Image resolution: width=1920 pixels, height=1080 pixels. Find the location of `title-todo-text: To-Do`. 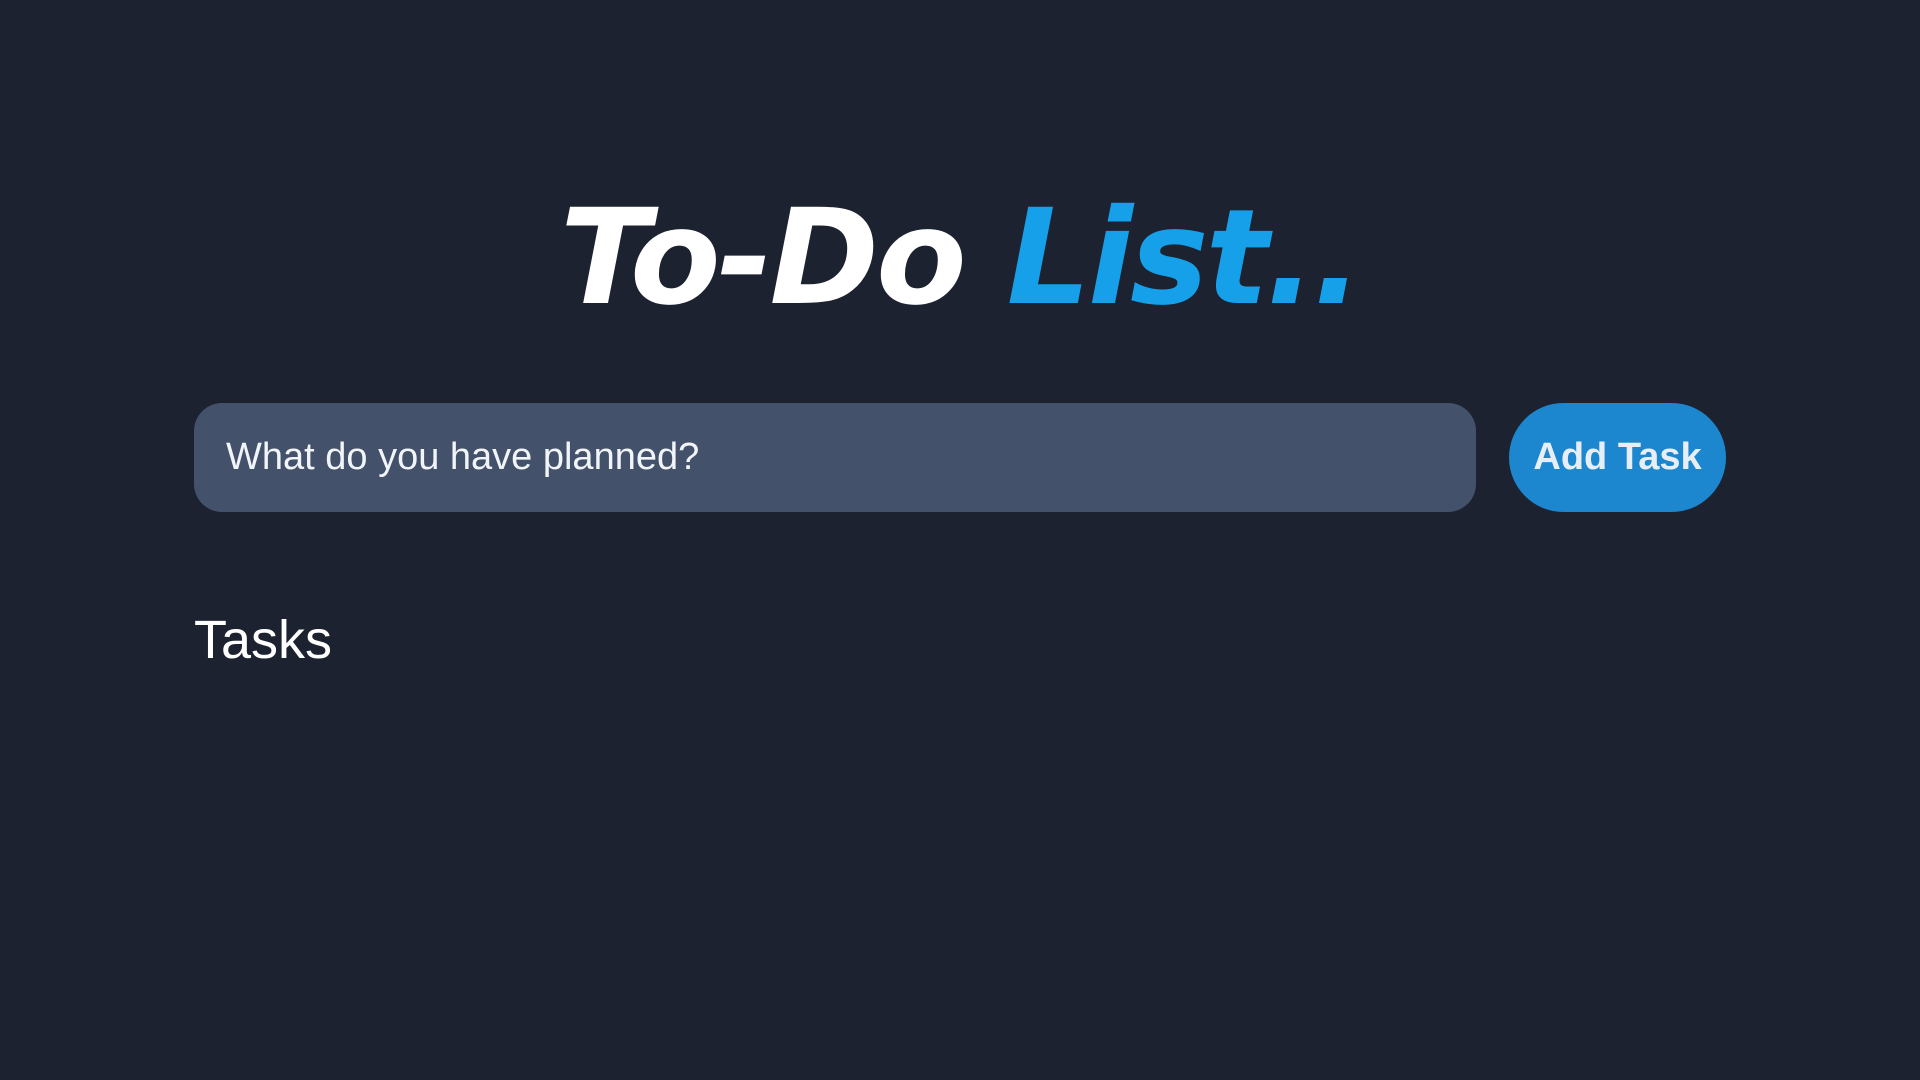

title-todo-text: To-Do is located at coordinates (763, 258).